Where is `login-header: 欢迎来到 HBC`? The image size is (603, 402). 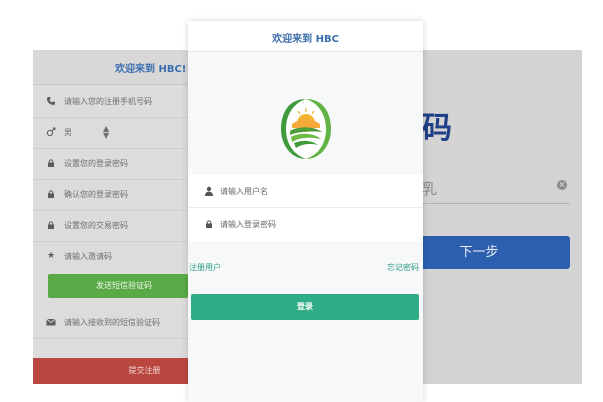
login-header: 欢迎来到 HBC is located at coordinates (305, 36).